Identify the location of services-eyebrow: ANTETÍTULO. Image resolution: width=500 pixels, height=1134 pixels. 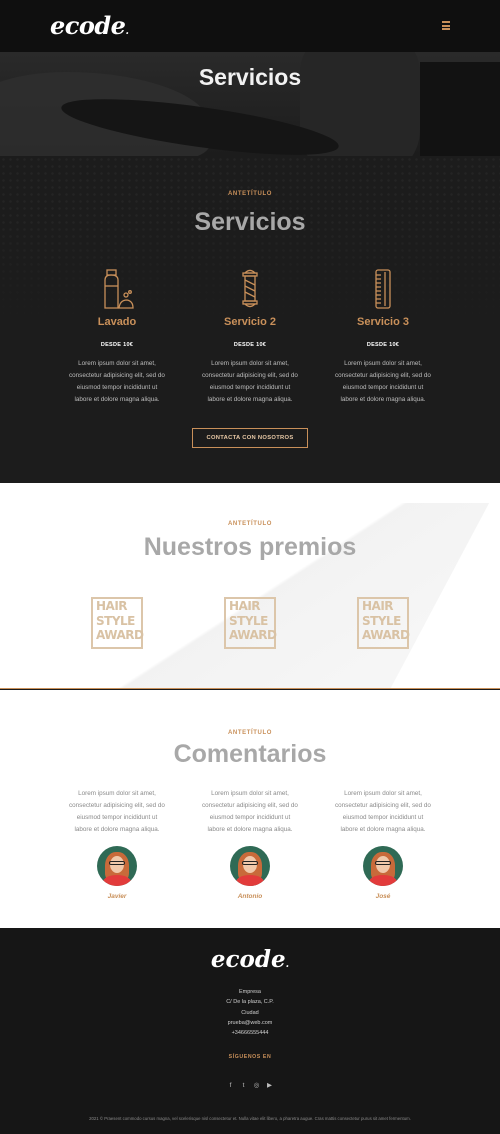
(250, 194).